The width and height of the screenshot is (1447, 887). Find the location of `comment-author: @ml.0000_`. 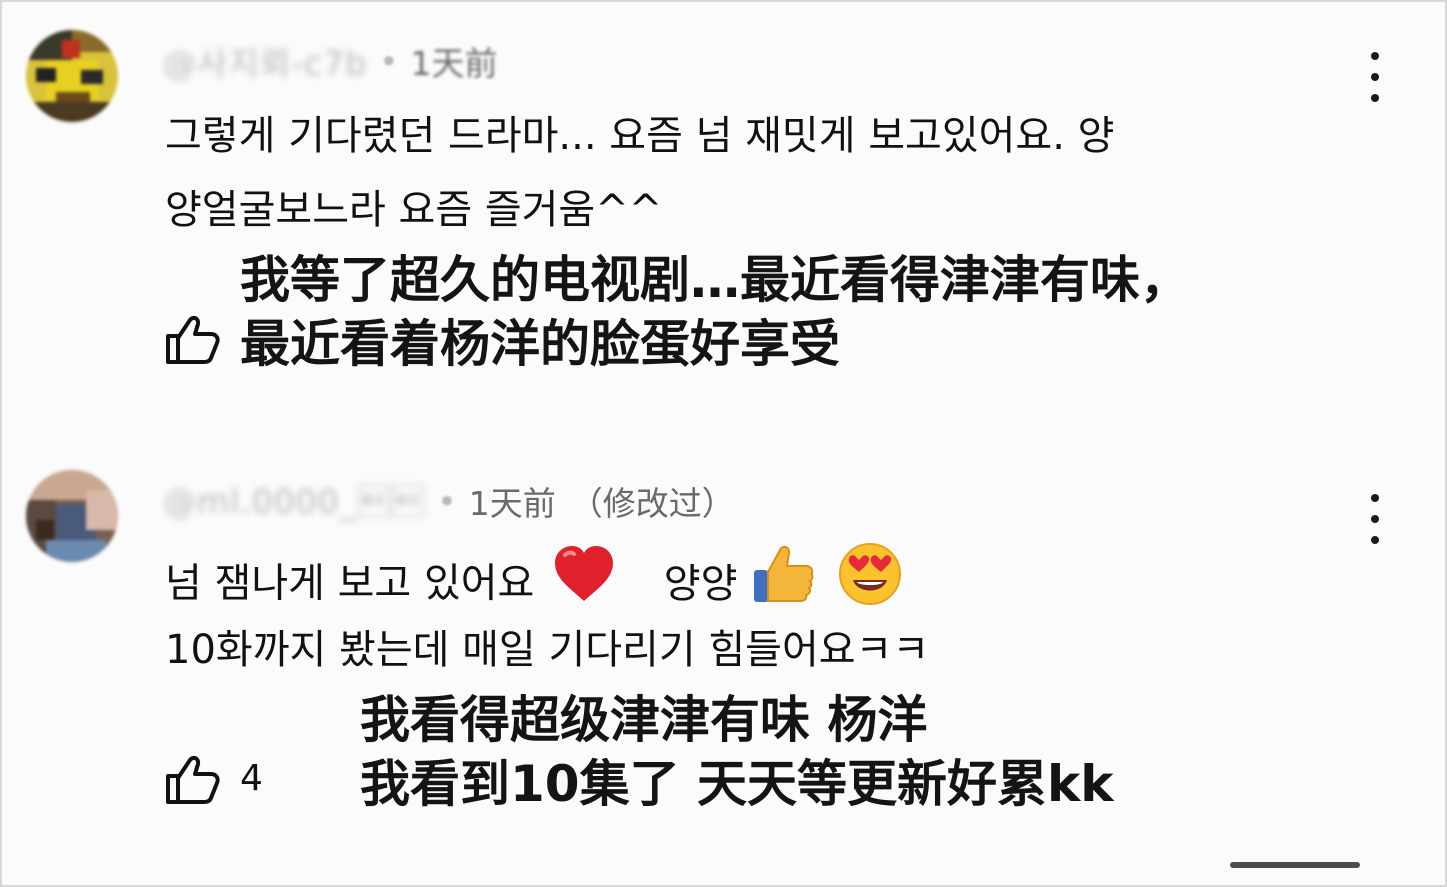

comment-author: @ml.0000_ is located at coordinates (294, 501).